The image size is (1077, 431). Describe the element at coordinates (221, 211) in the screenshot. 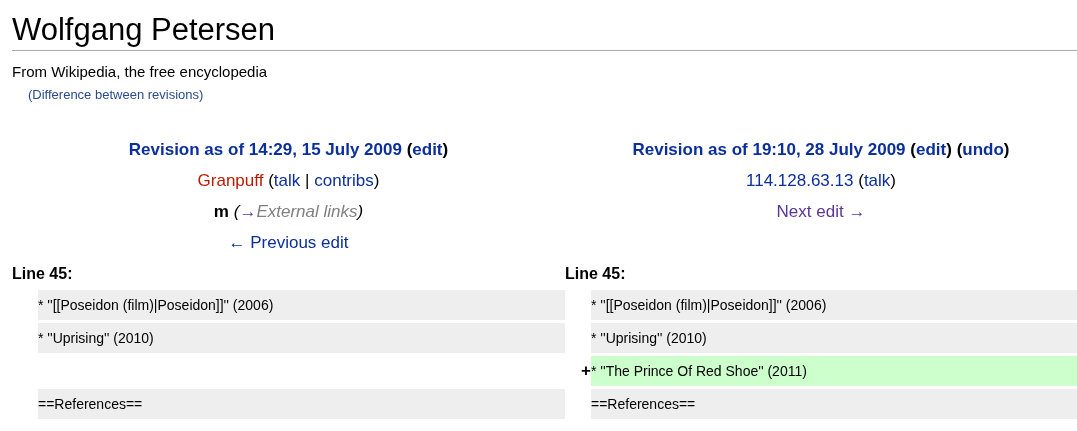

I see `minor-edit-label: m` at that location.